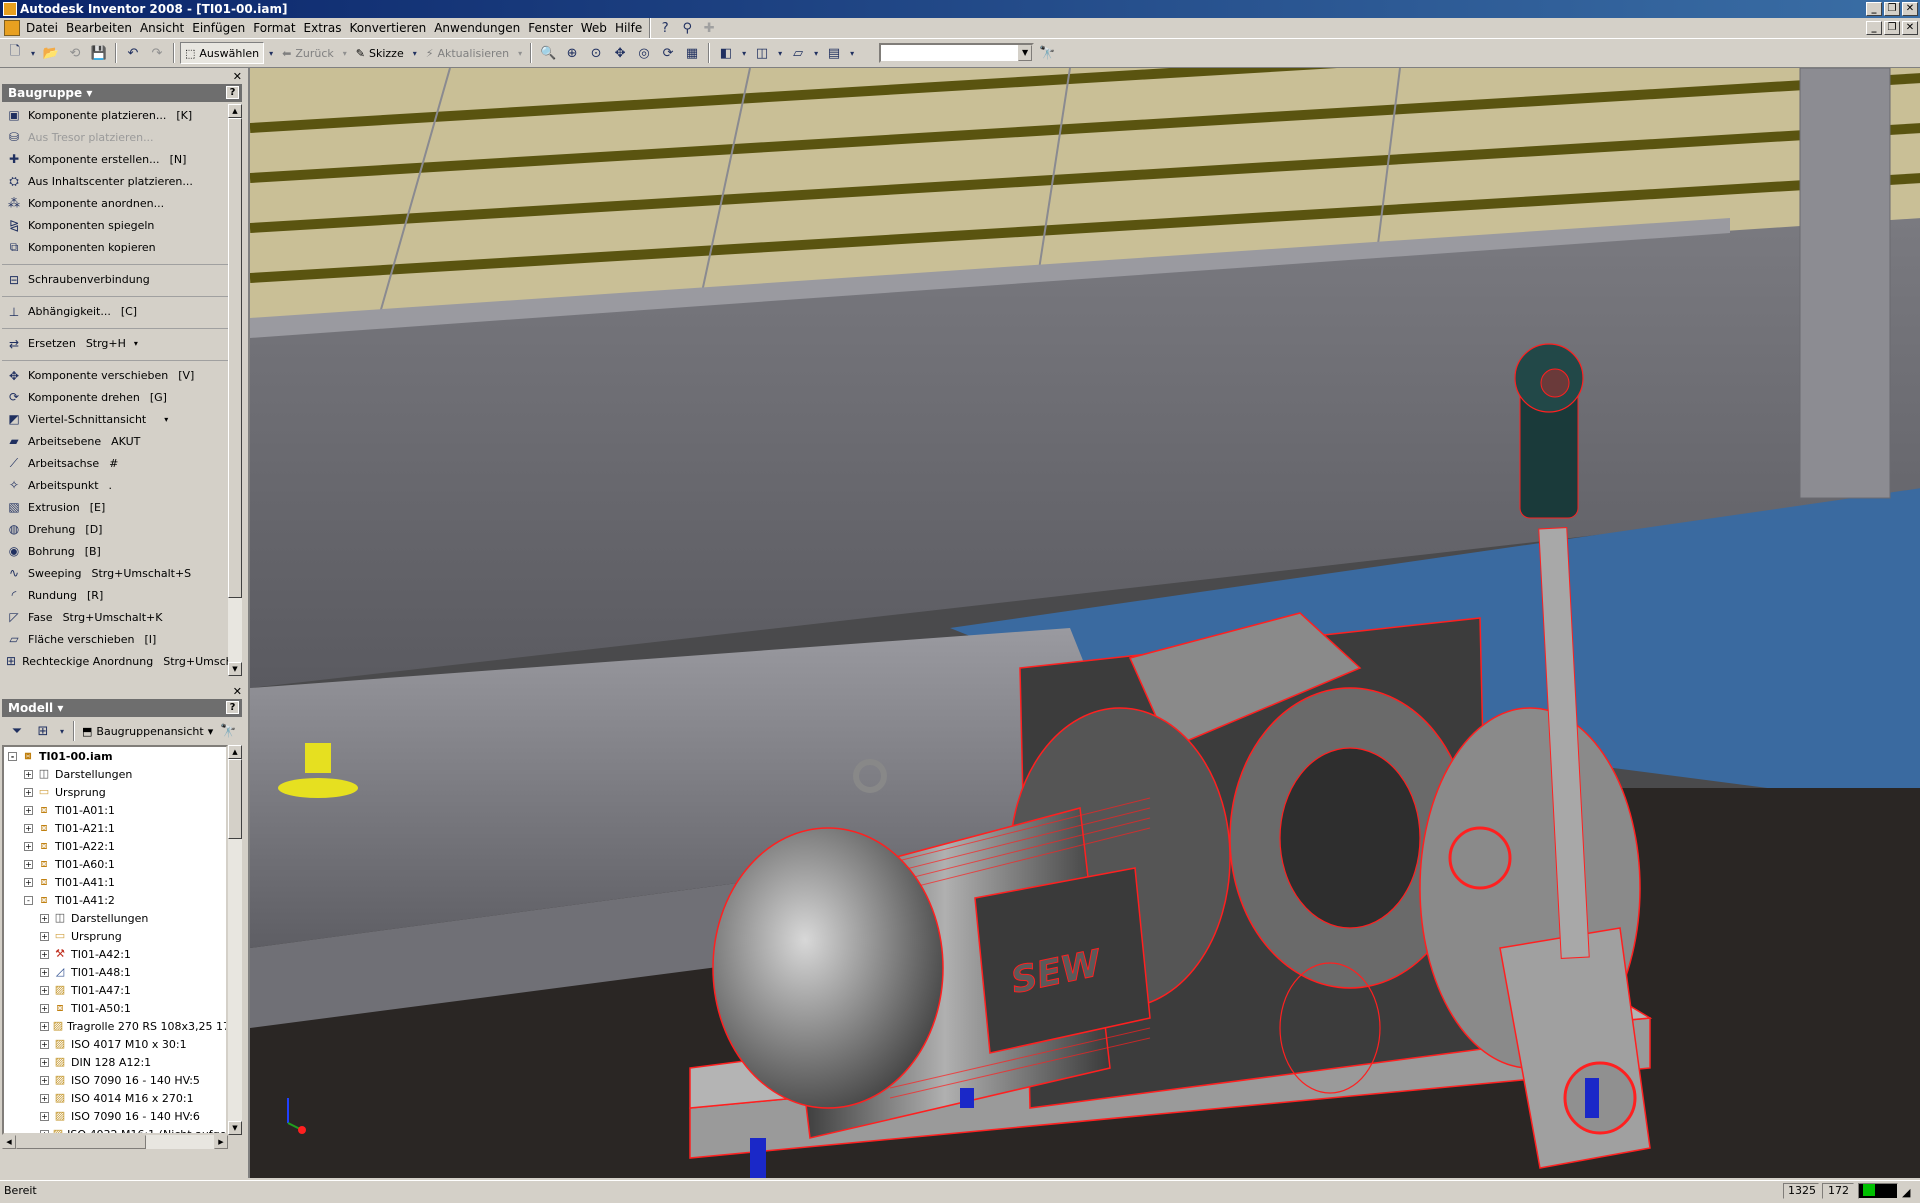 This screenshot has height=1203, width=1920. Describe the element at coordinates (744, 53) in the screenshot. I see `display-mode-dropdown-icon: ▾` at that location.